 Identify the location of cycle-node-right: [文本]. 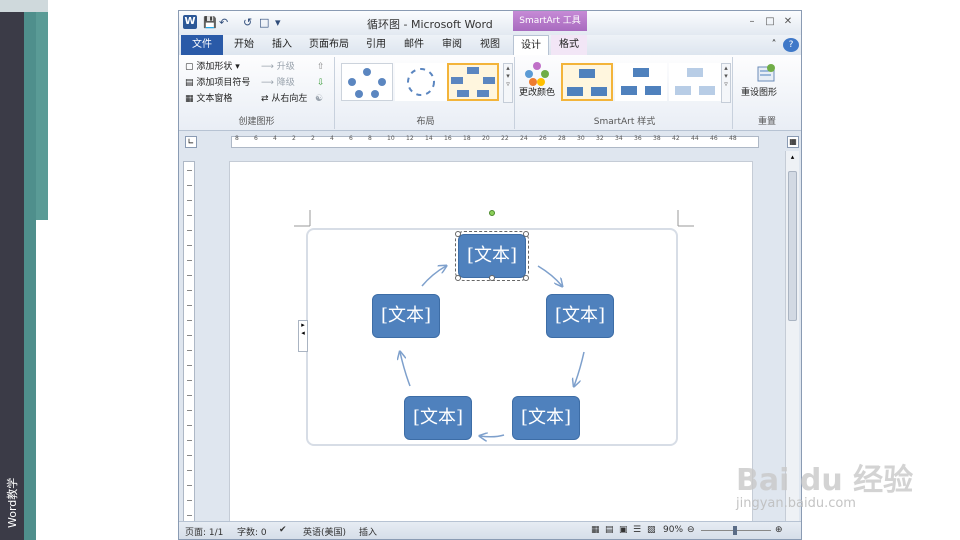
(580, 316).